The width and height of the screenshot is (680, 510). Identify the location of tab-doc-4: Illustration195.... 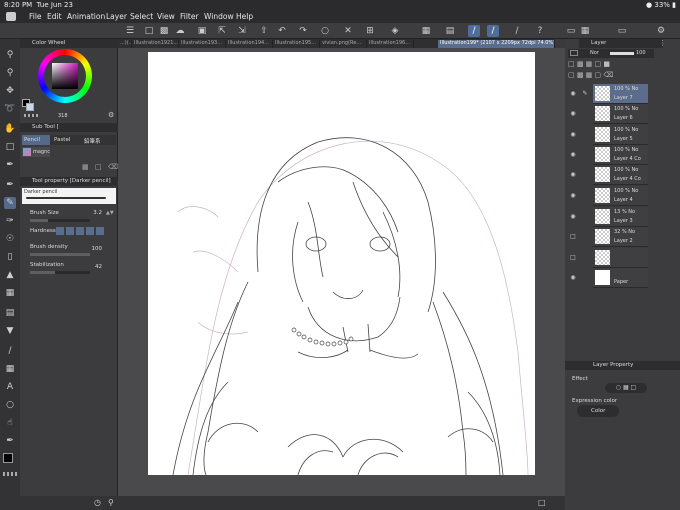
(296, 44).